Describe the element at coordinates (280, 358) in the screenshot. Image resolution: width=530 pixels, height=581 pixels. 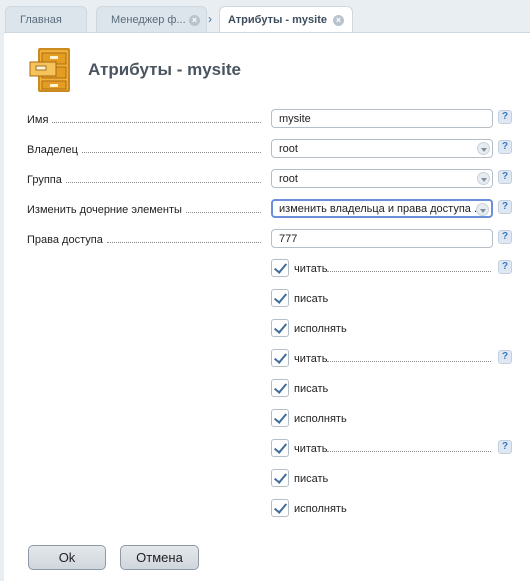
I see `group-read-checkbox` at that location.